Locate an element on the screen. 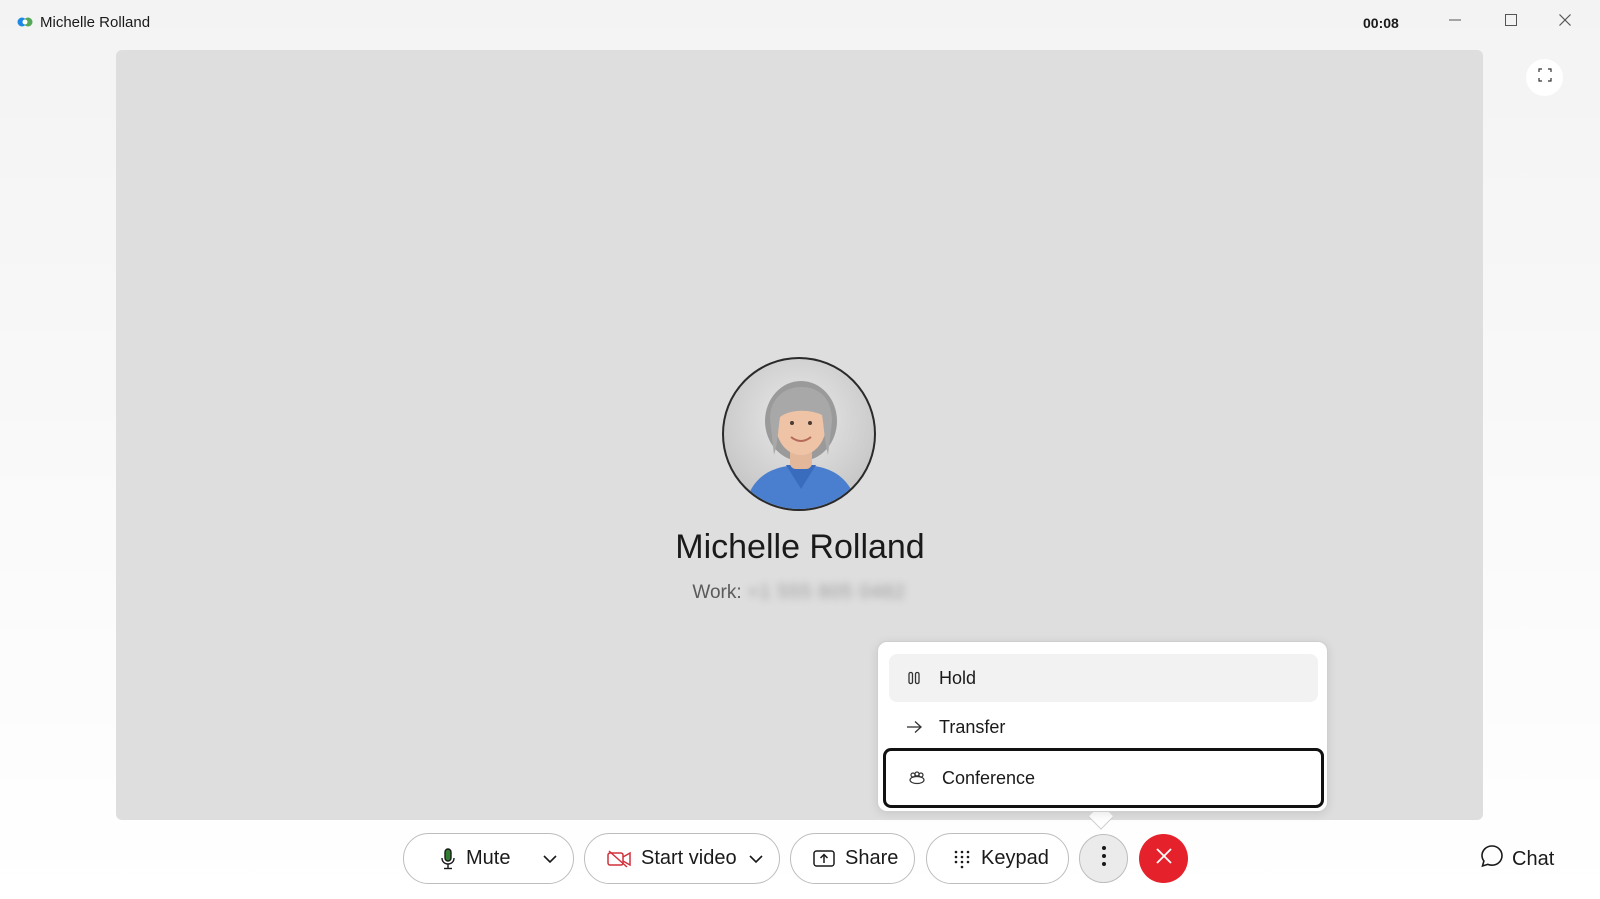  close-button is located at coordinates (1565, 22).